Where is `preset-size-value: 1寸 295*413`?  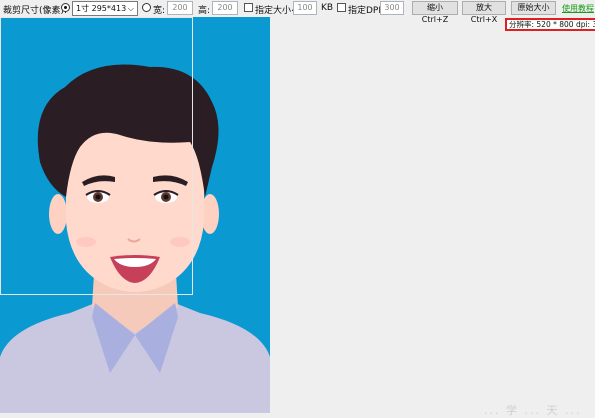 preset-size-value: 1寸 295*413 is located at coordinates (101, 8).